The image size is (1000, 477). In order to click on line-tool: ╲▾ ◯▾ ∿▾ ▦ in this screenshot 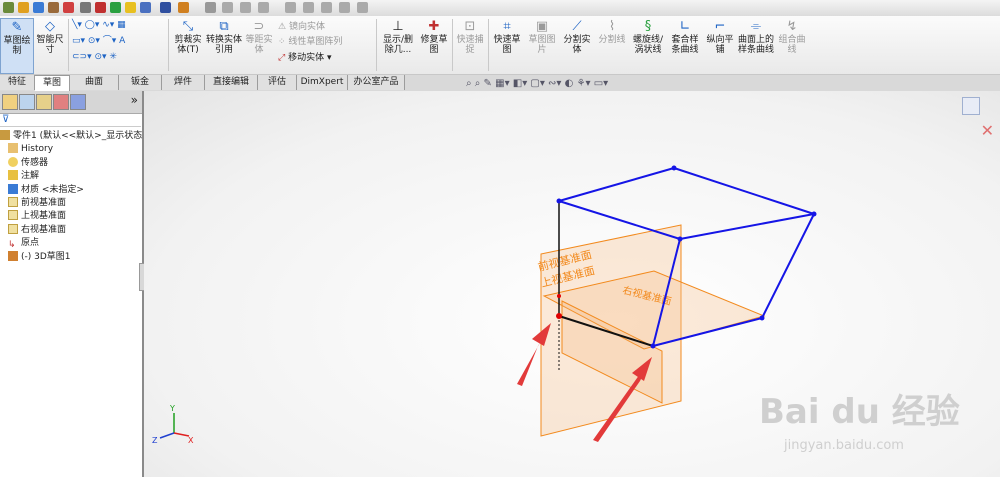, I will do `click(99, 25)`.